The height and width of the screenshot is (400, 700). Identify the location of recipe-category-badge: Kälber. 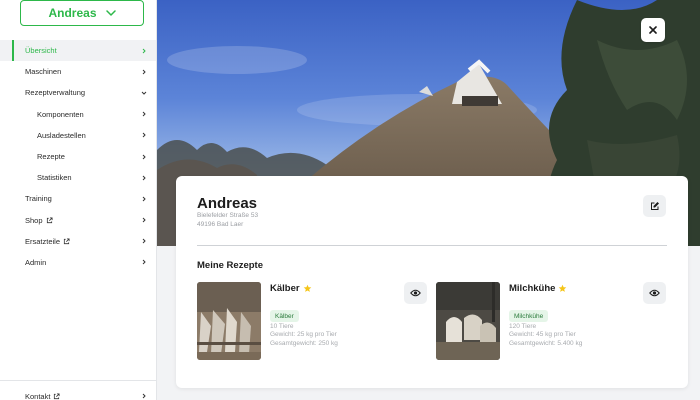
(284, 316).